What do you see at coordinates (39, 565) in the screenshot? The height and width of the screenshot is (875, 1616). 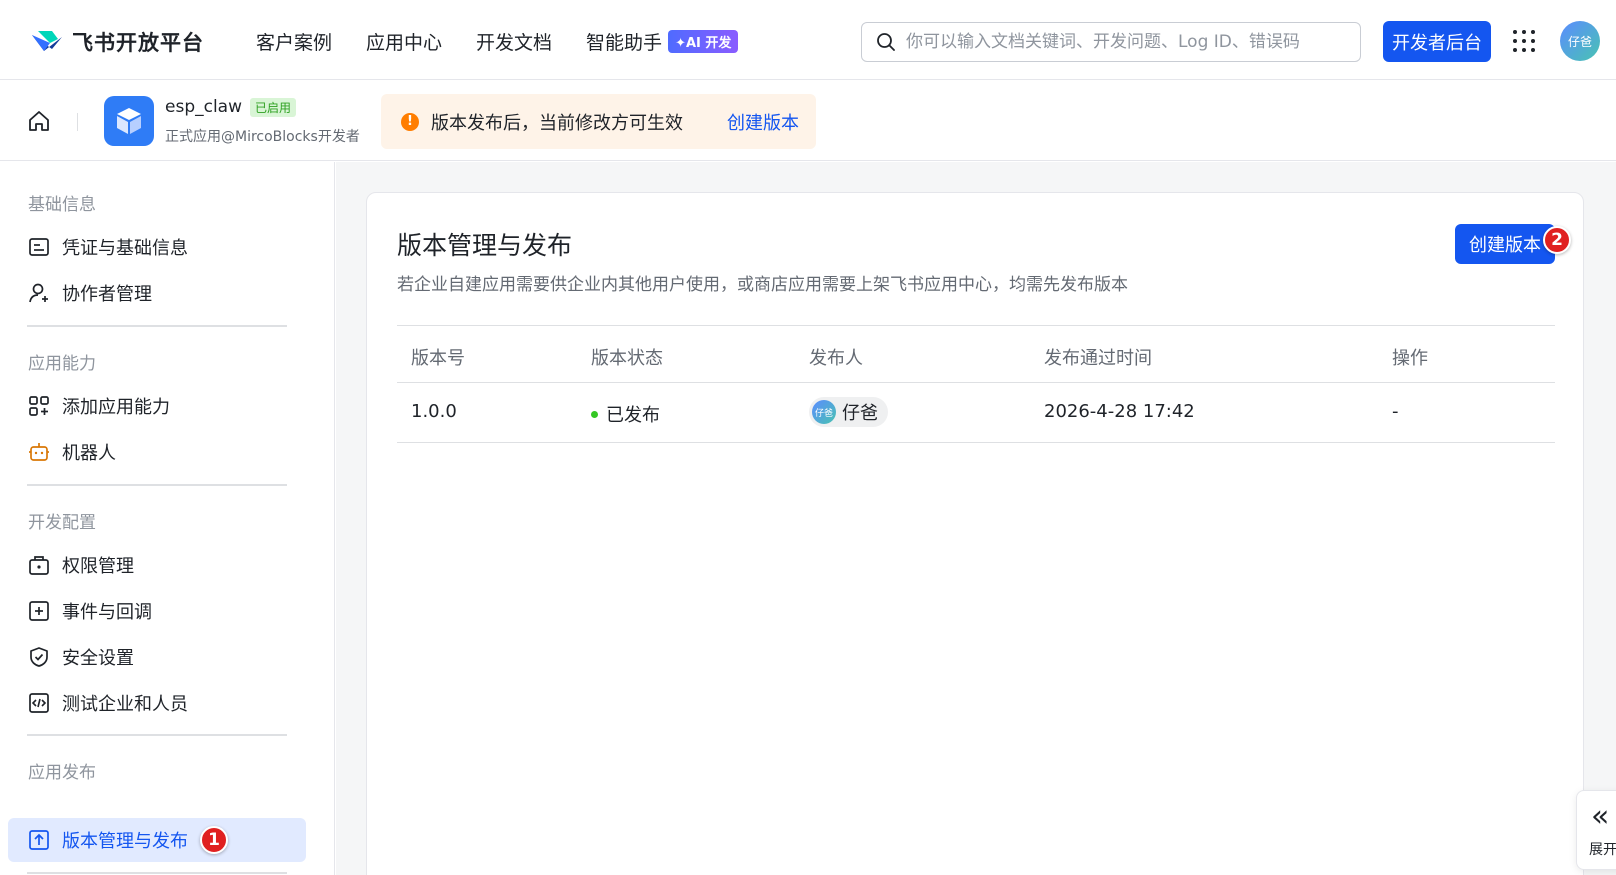 I see `briefcase-lock-icon` at bounding box center [39, 565].